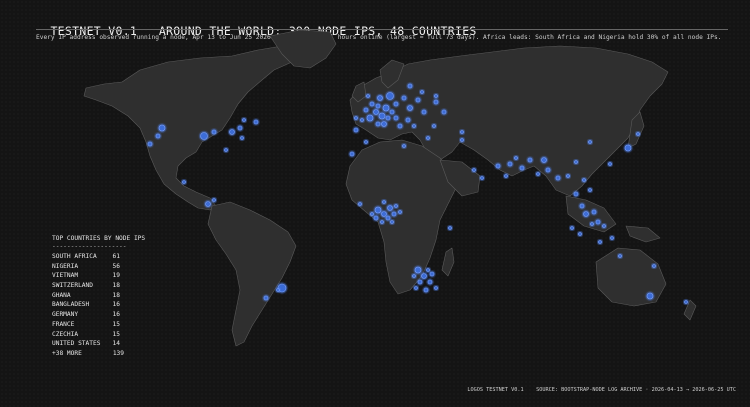  I want to click on country-count: 14, so click(116, 344).